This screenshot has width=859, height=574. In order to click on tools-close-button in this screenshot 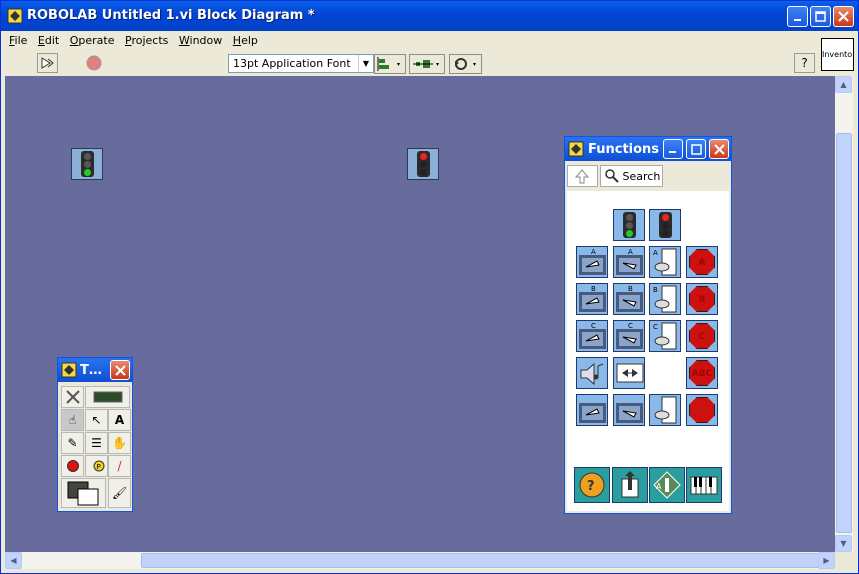, I will do `click(120, 370)`.